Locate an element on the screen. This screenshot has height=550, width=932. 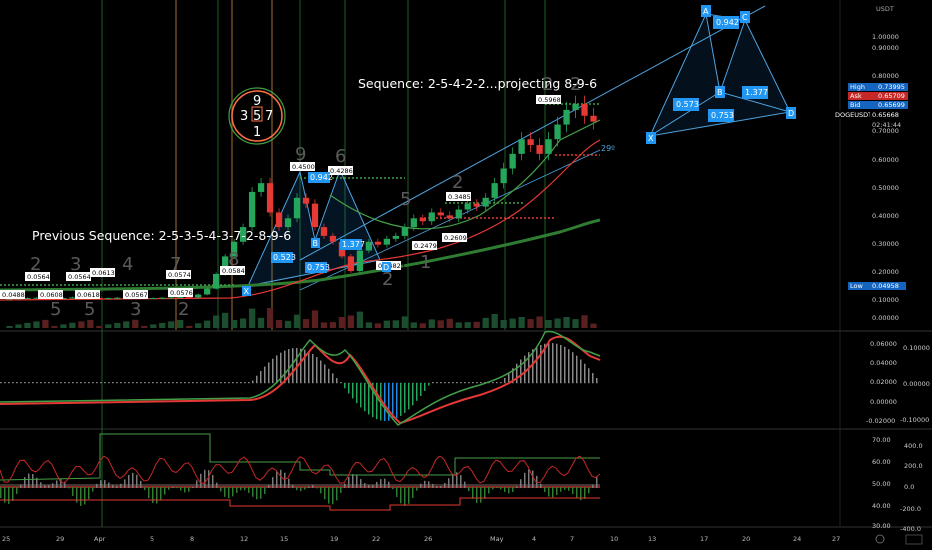
svg-text: 0.05674 is located at coordinates (138, 295).